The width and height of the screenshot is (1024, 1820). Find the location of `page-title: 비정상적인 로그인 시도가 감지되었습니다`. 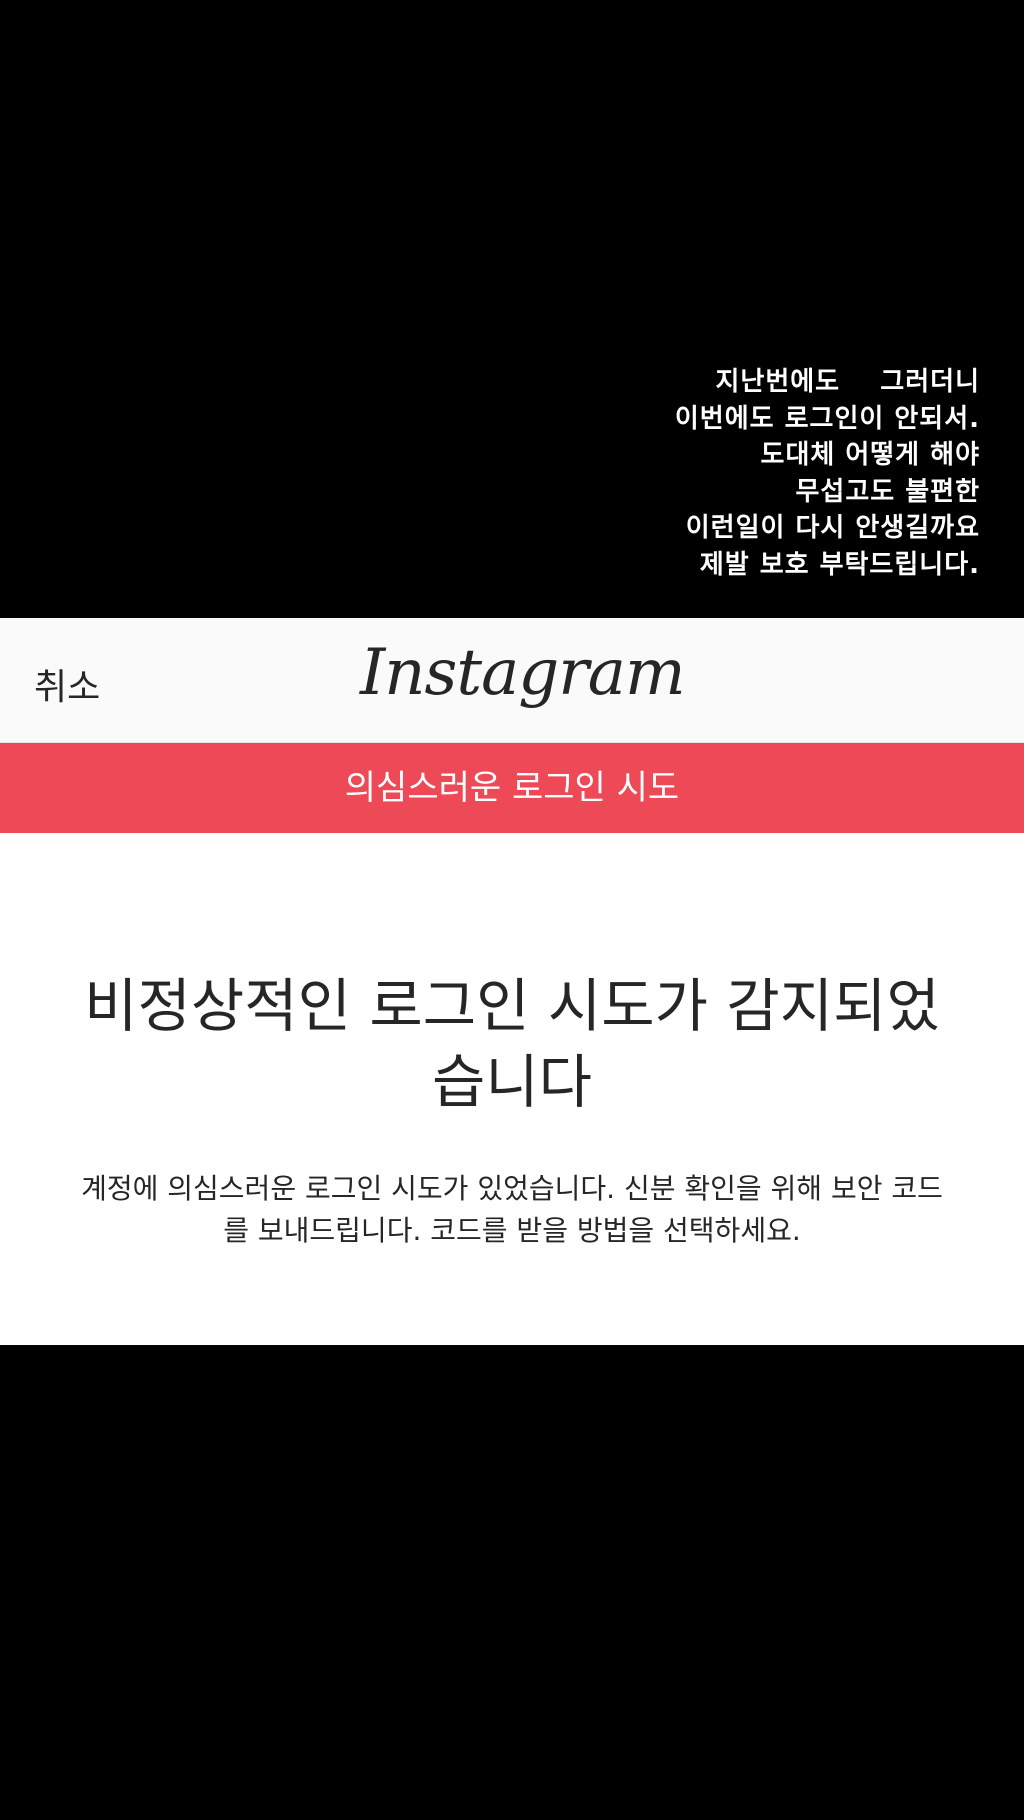

page-title: 비정상적인 로그인 시도가 감지되었습니다 is located at coordinates (512, 1044).